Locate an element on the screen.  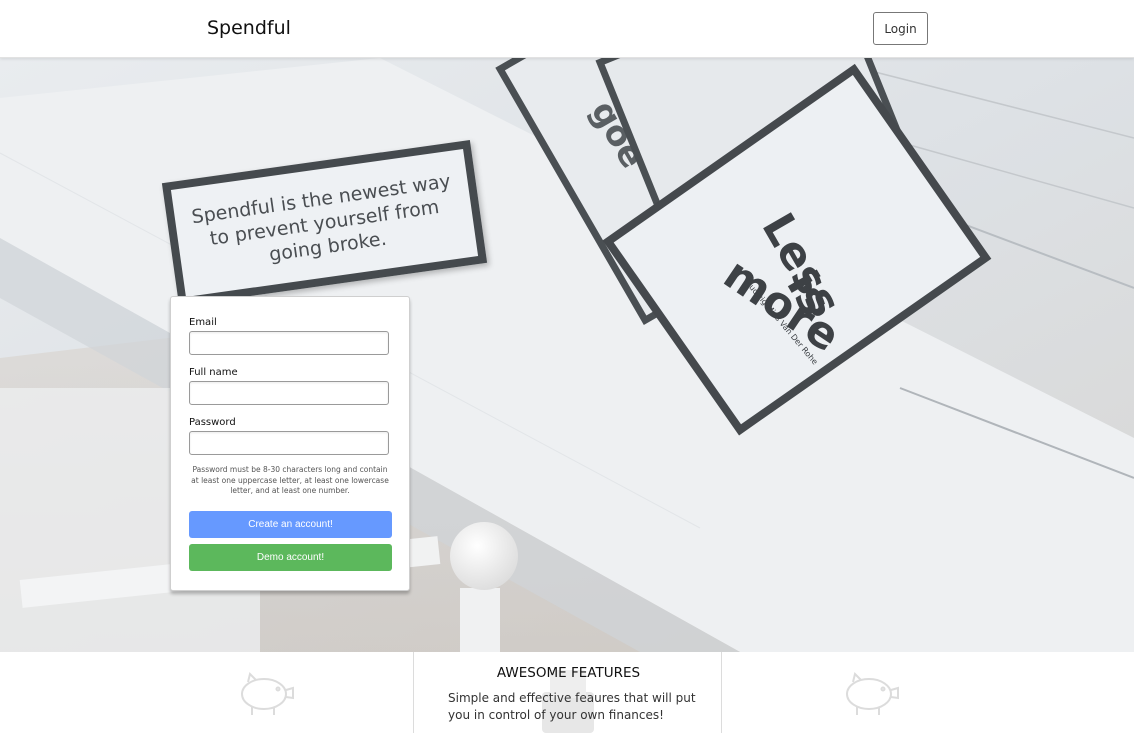
email-label: Email is located at coordinates (203, 322).